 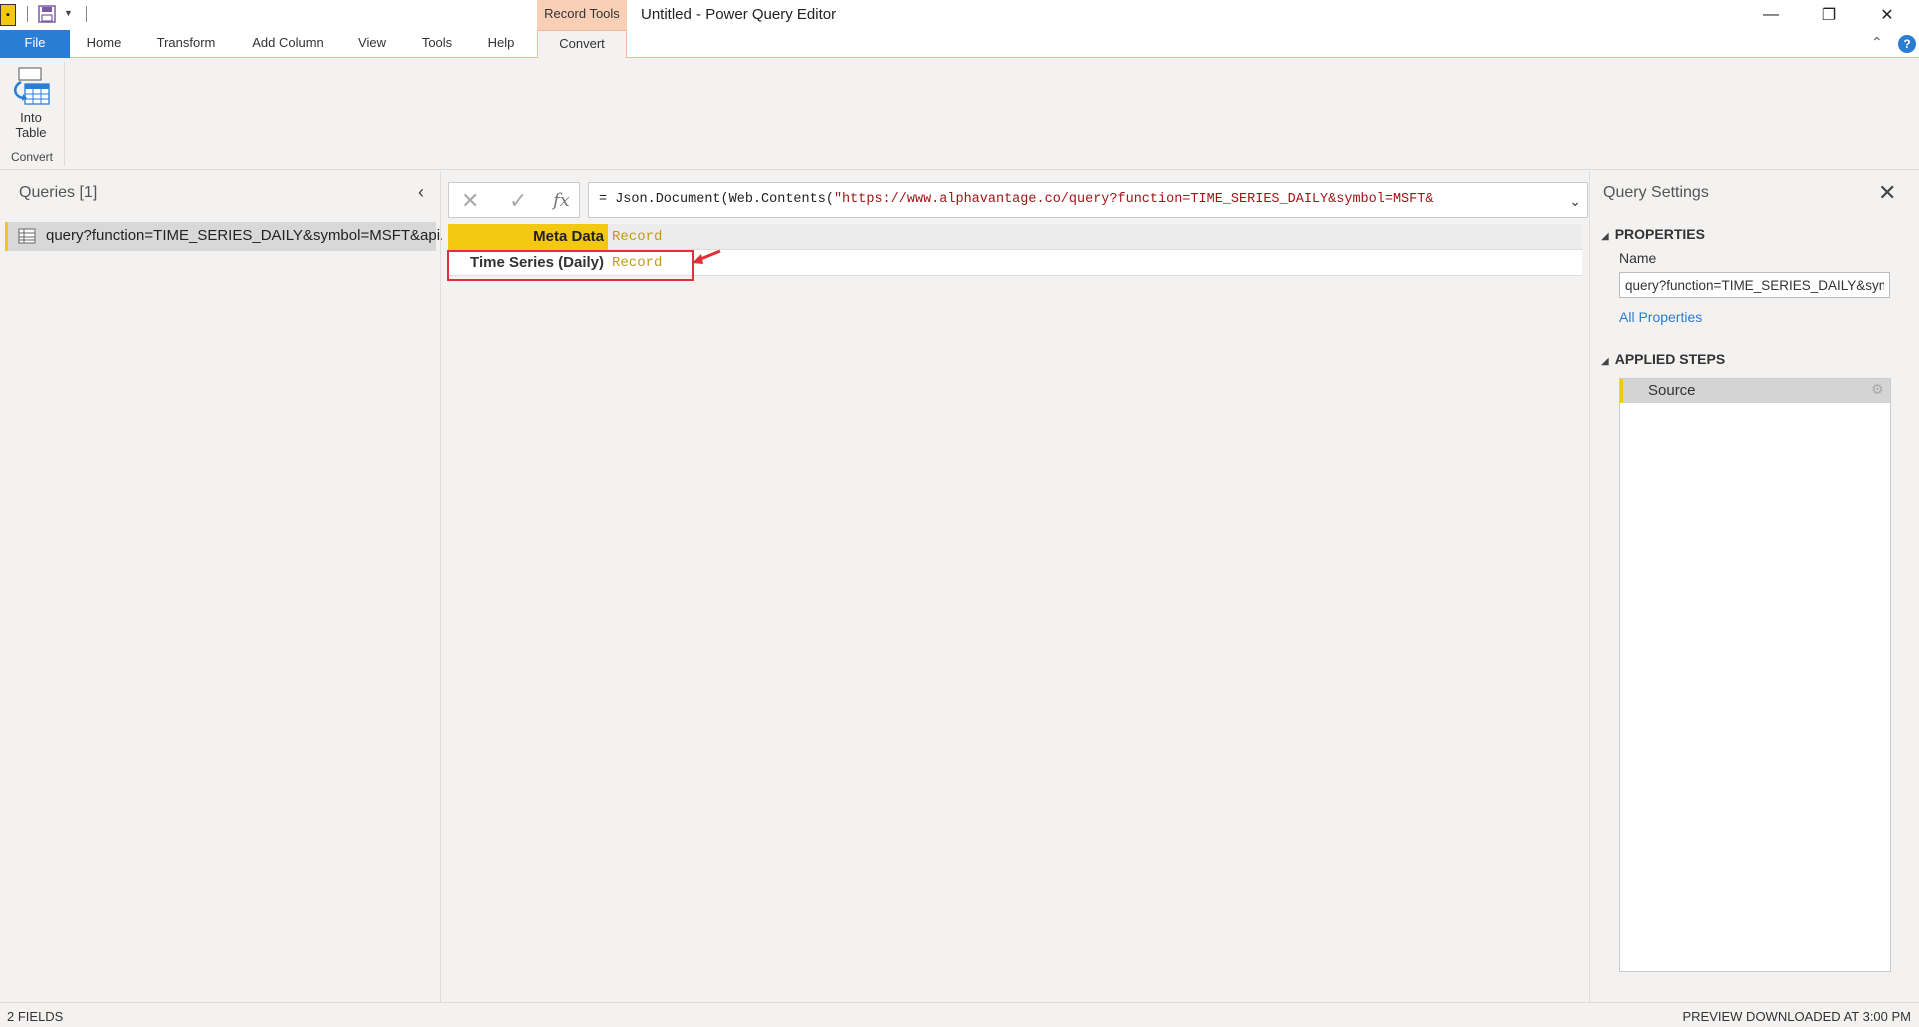 I want to click on preview-download-status: PREVIEW DOWNLOADED AT 3:00 PM, so click(x=1796, y=1016).